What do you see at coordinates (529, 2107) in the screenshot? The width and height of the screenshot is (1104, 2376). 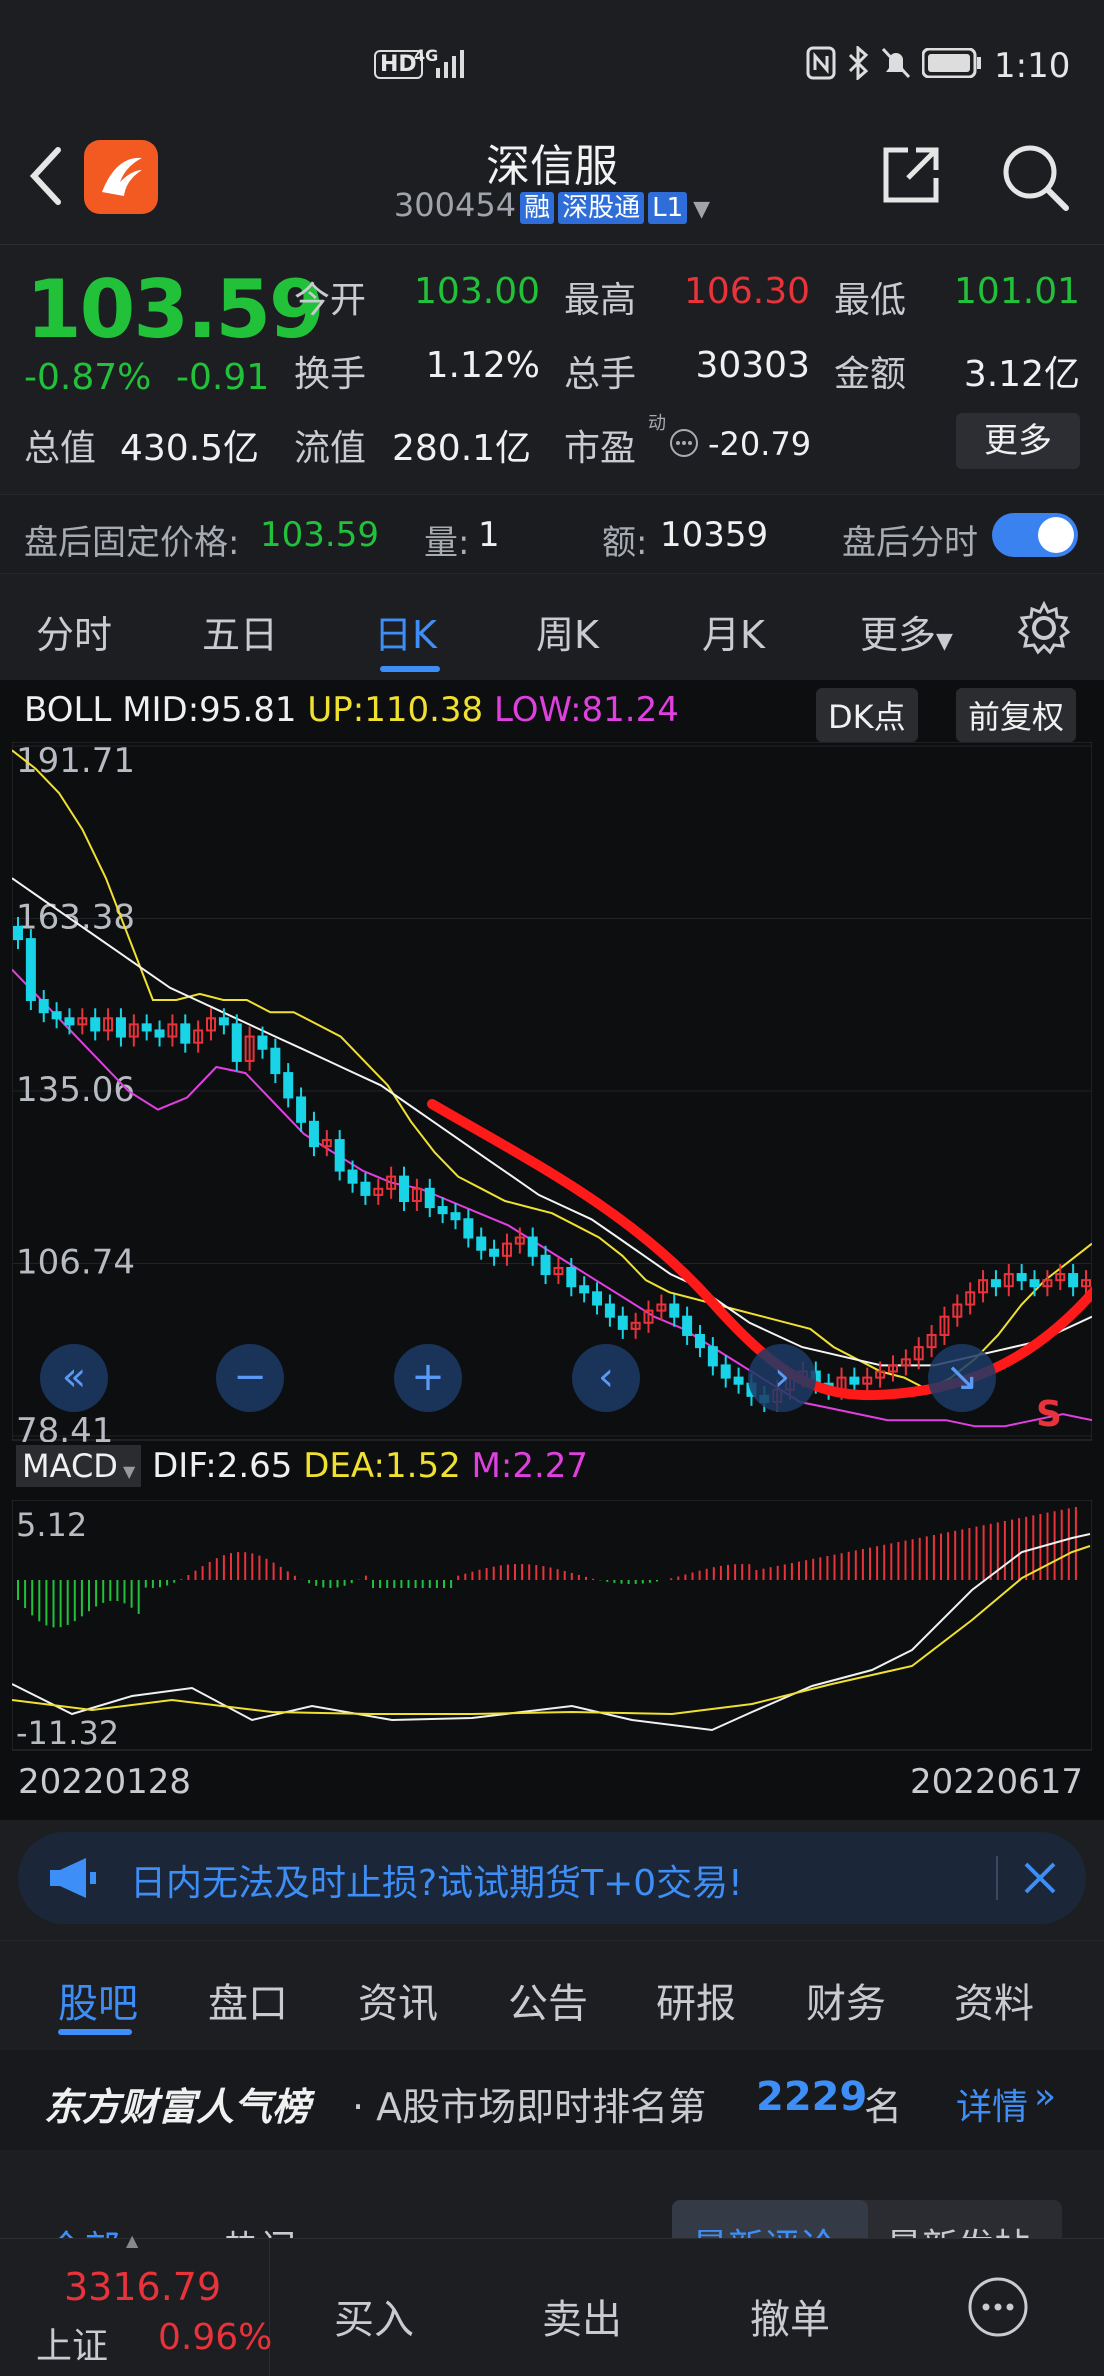 I see `popularity-text: · A股市场即时排名第` at bounding box center [529, 2107].